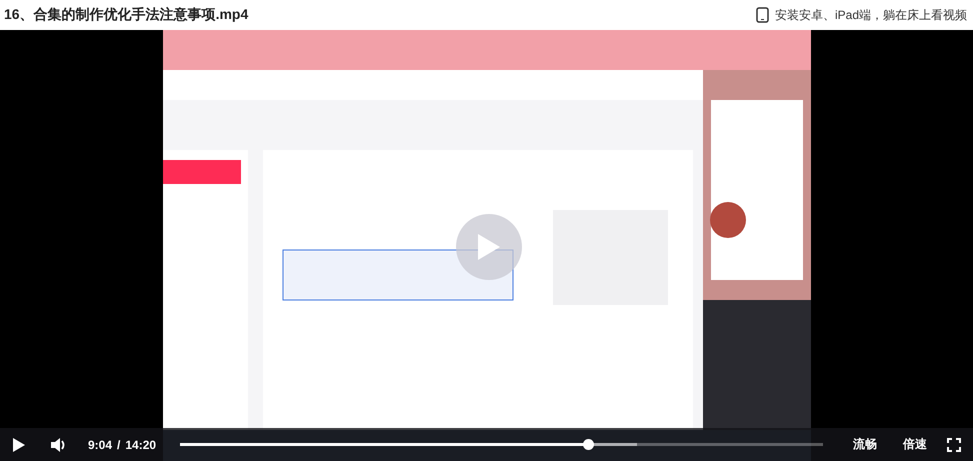 This screenshot has width=973, height=461. Describe the element at coordinates (762, 15) in the screenshot. I see `tablet-icon` at that location.